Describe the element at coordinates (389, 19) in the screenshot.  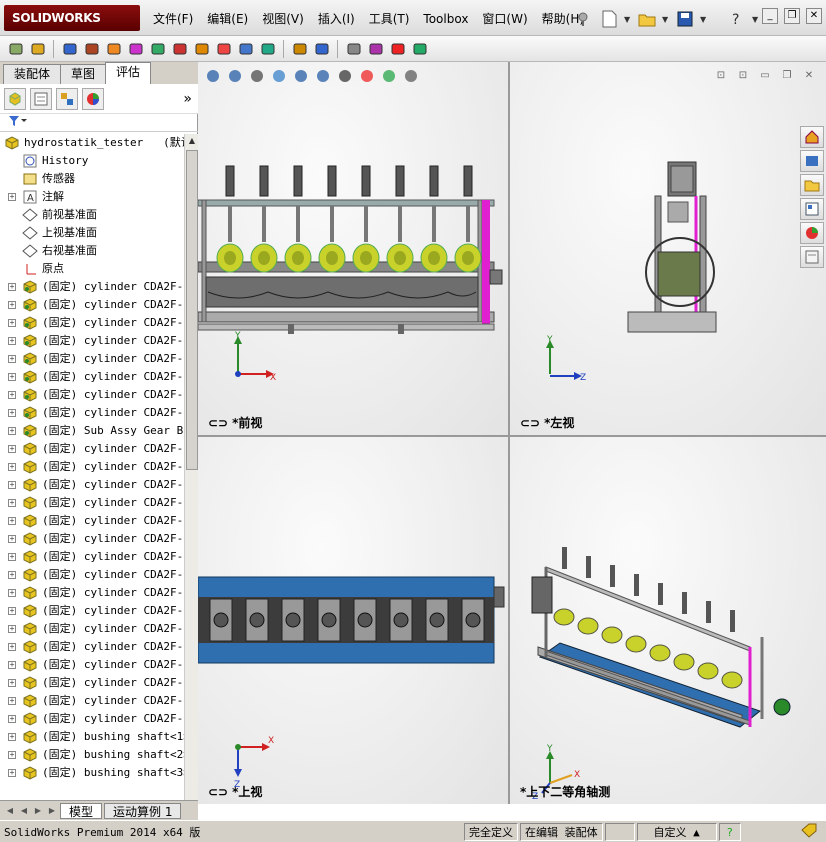
I see `menu-4: 工具(T)` at that location.